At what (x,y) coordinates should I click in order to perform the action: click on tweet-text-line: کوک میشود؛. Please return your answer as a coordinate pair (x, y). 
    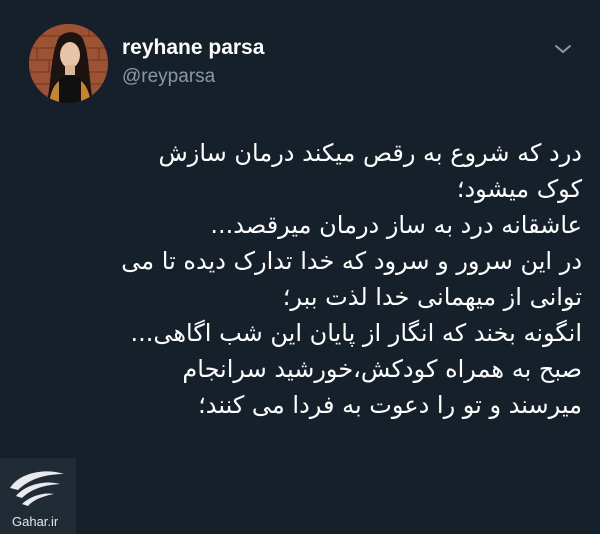
    Looking at the image, I should click on (519, 189).